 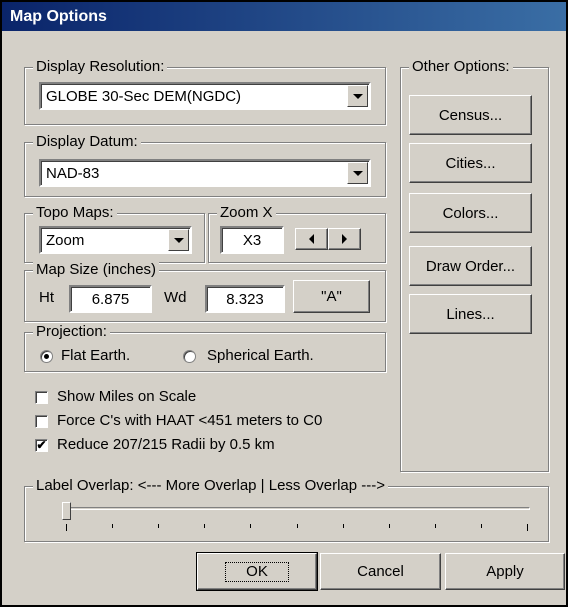 I want to click on arrow-left-icon, so click(x=311, y=239).